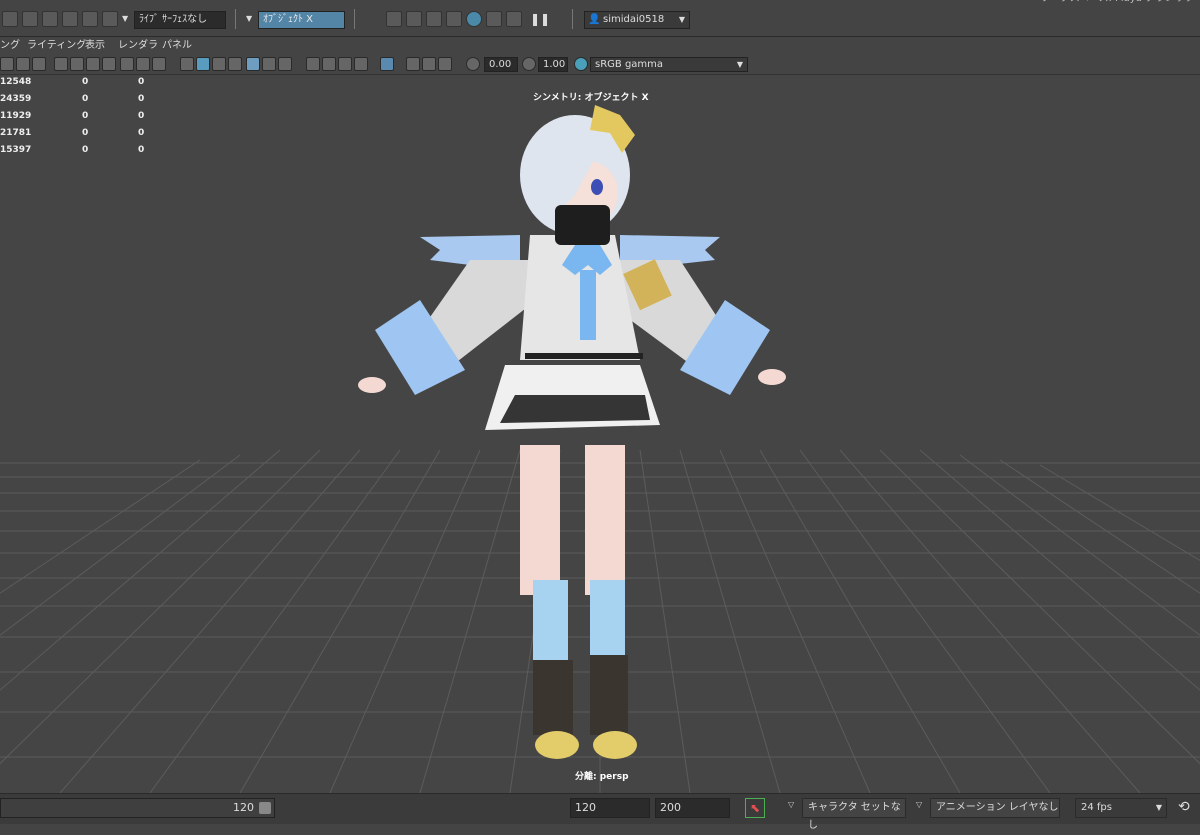  Describe the element at coordinates (39, 64) in the screenshot. I see `bookmarks-icon` at that location.